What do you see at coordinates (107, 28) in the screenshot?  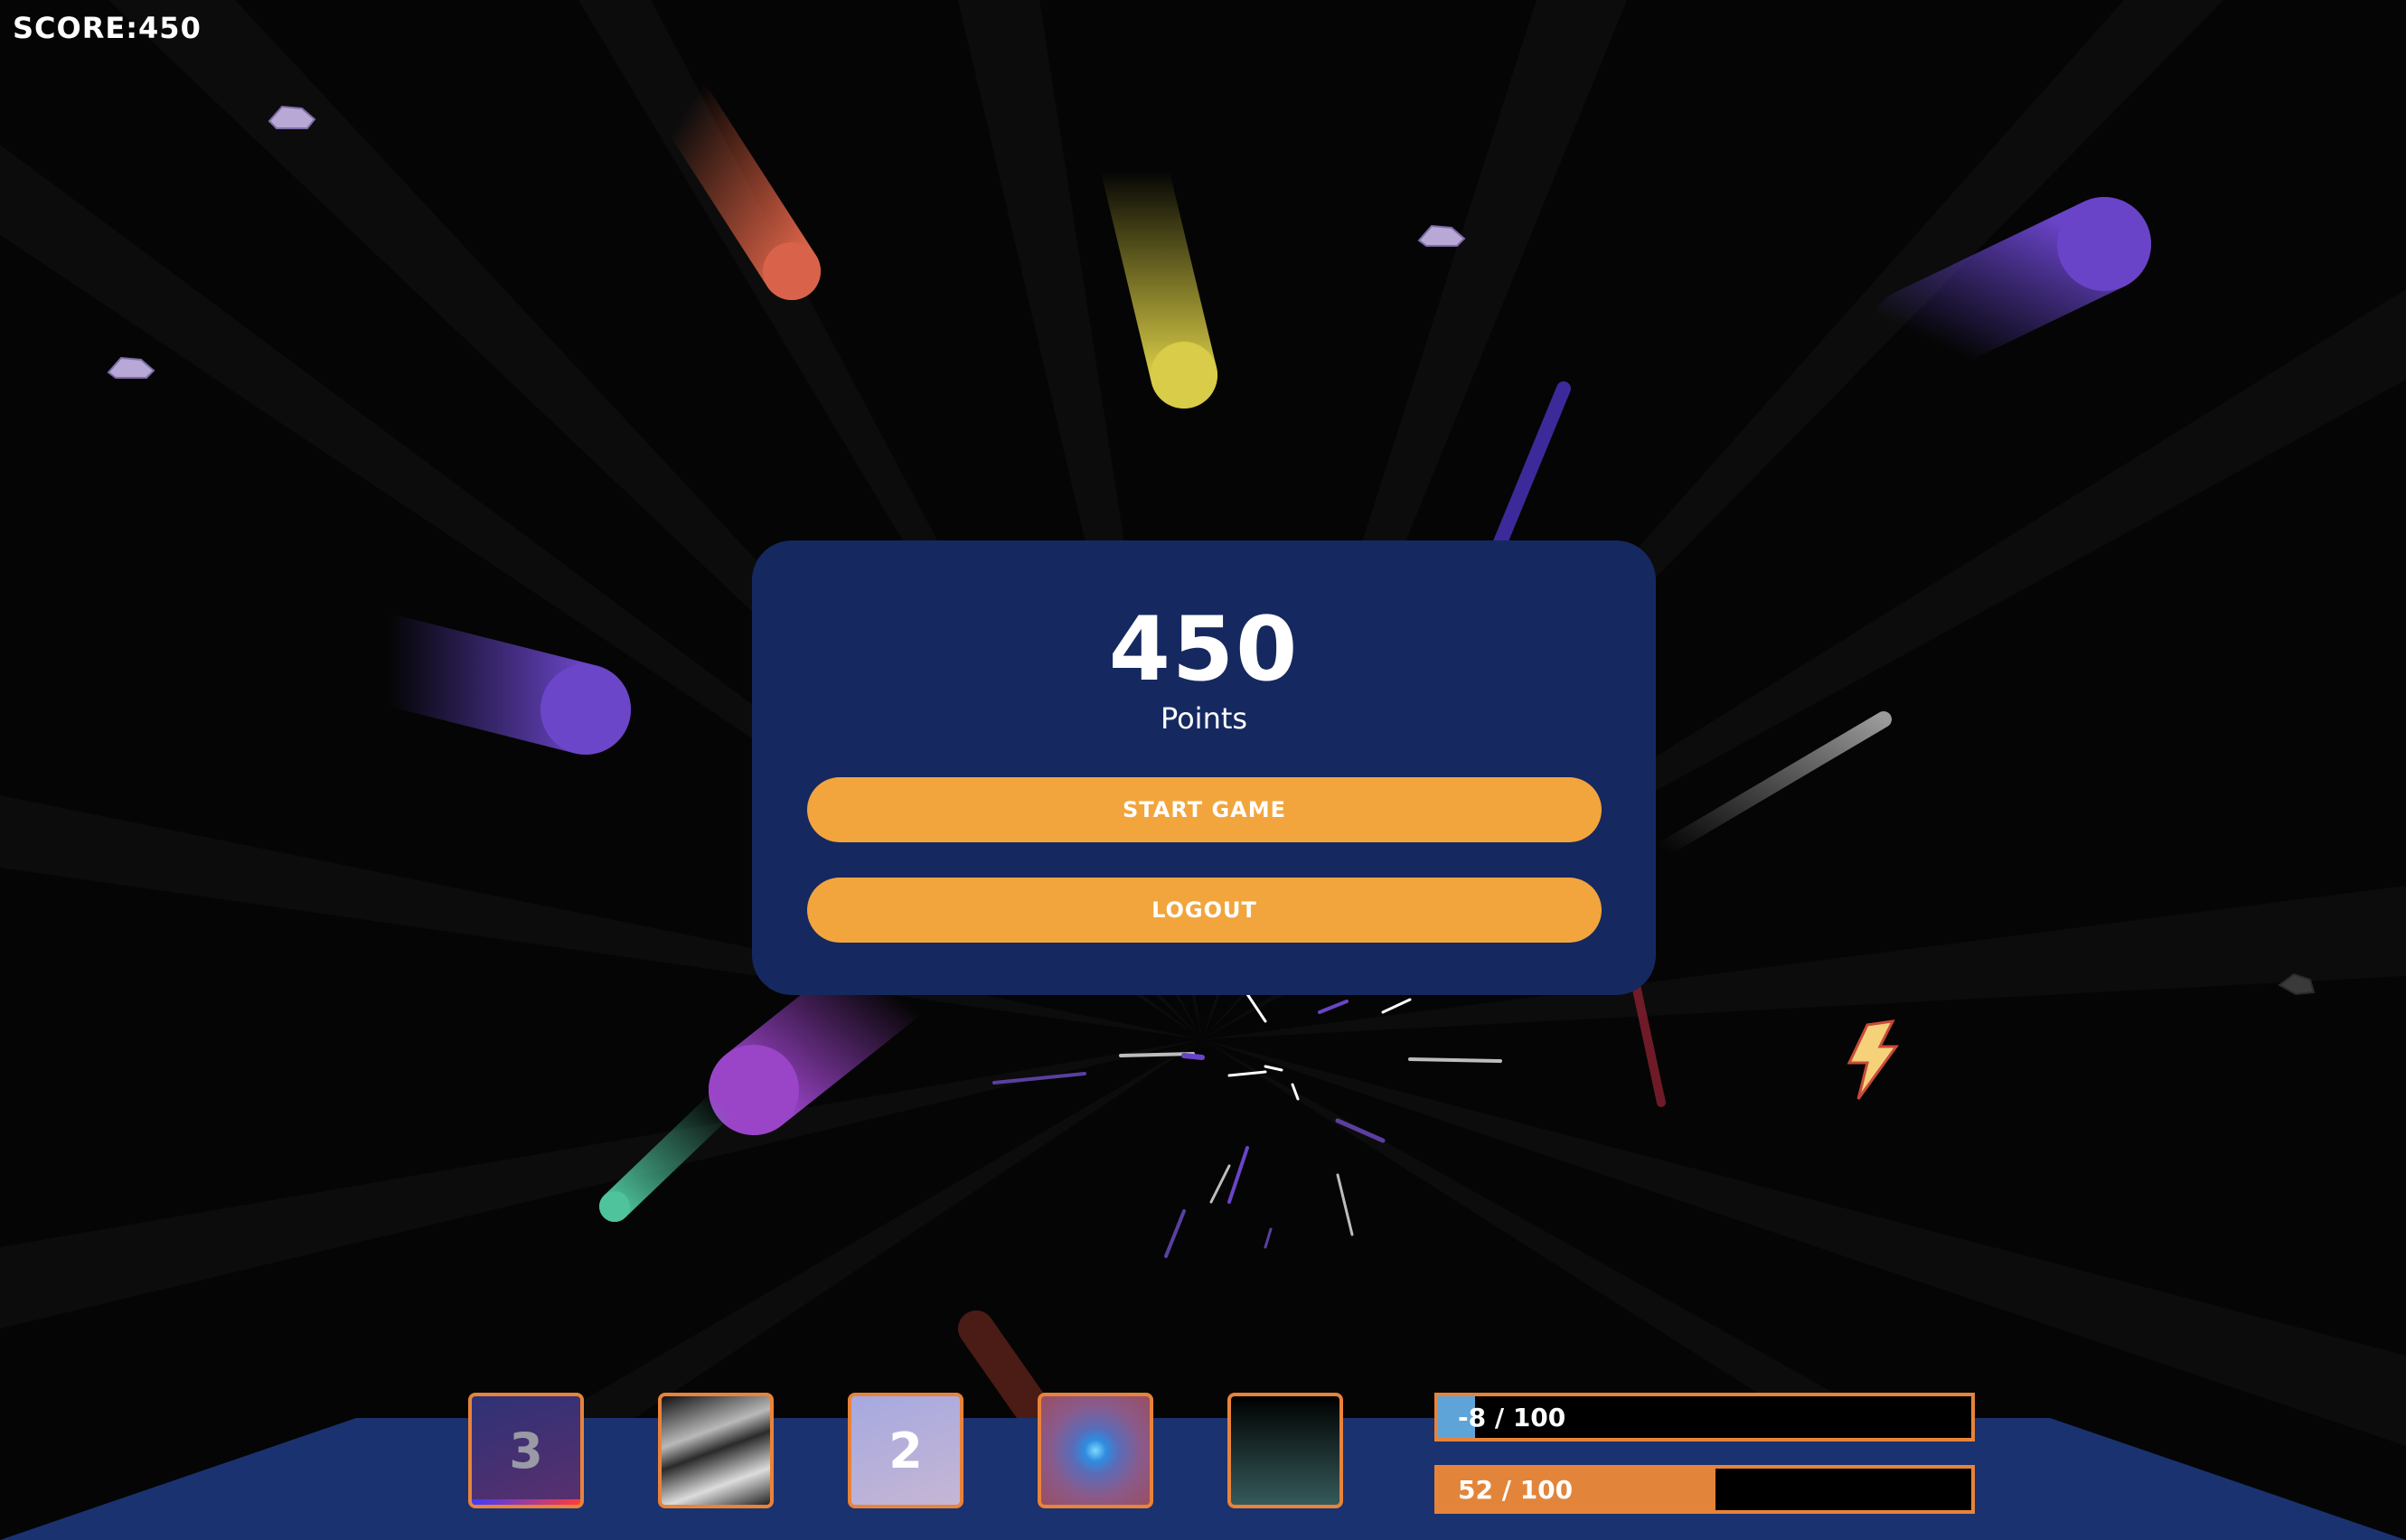 I see `score-readout: SCORE:450` at bounding box center [107, 28].